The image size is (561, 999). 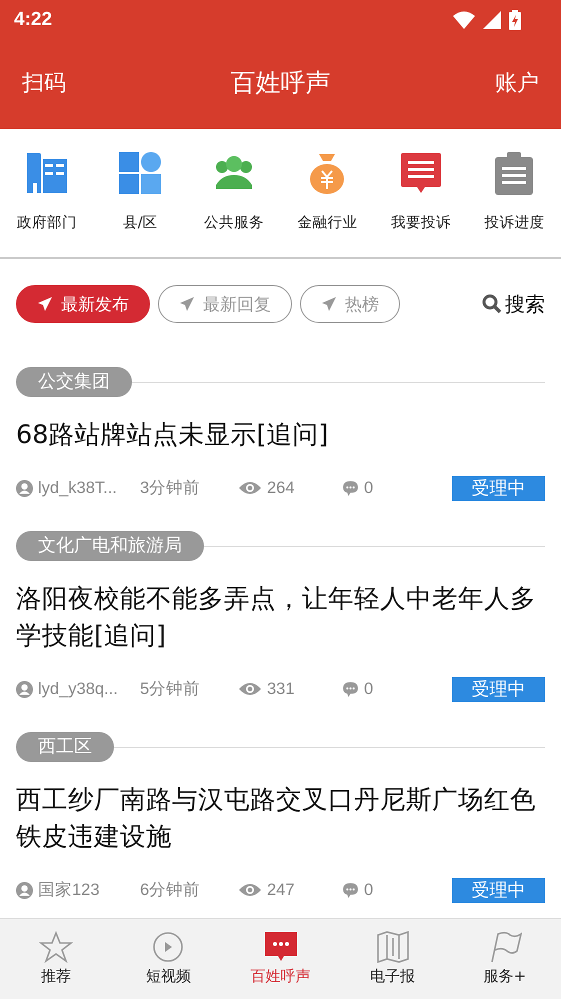 I want to click on nav-tab: 短视频, so click(x=168, y=959).